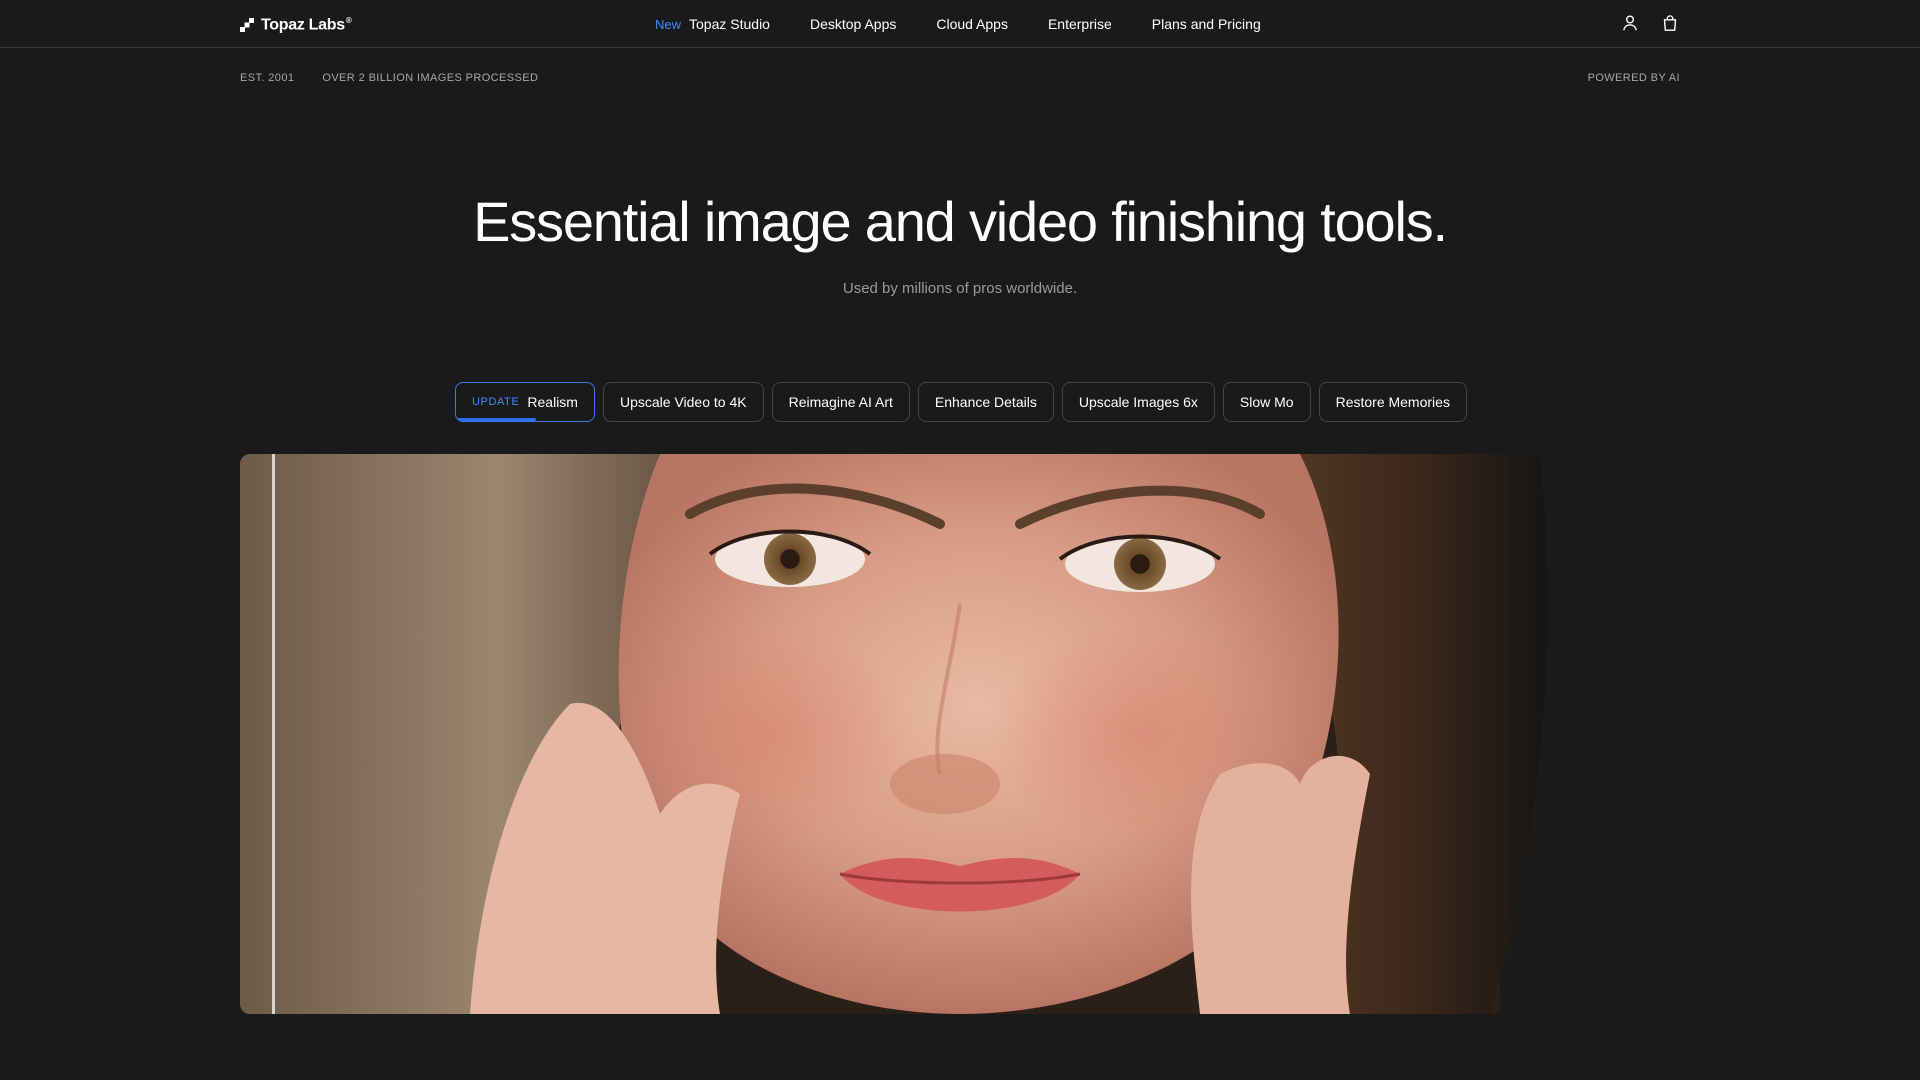 The height and width of the screenshot is (1080, 1920). Describe the element at coordinates (960, 288) in the screenshot. I see `hero-subtitle: Used by millions of pros worldwide.` at that location.